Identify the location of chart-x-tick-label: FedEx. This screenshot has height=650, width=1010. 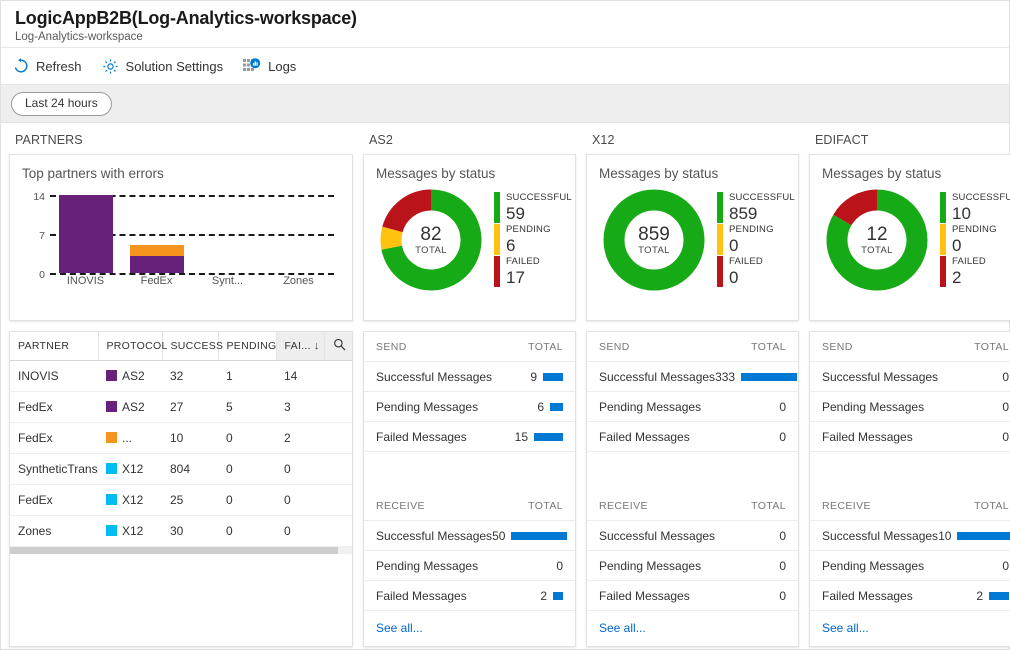
(156, 281).